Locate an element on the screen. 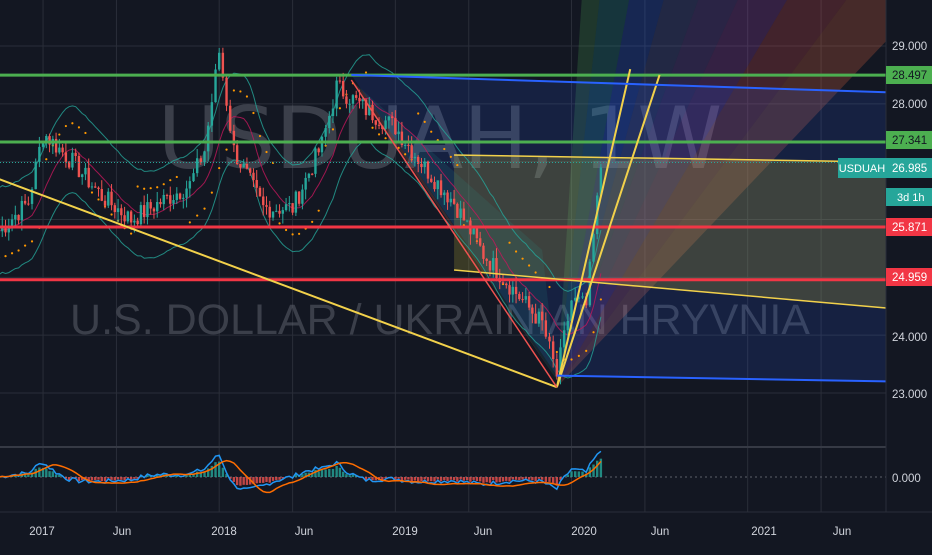  level-tag-label: 28.497 is located at coordinates (909, 76).